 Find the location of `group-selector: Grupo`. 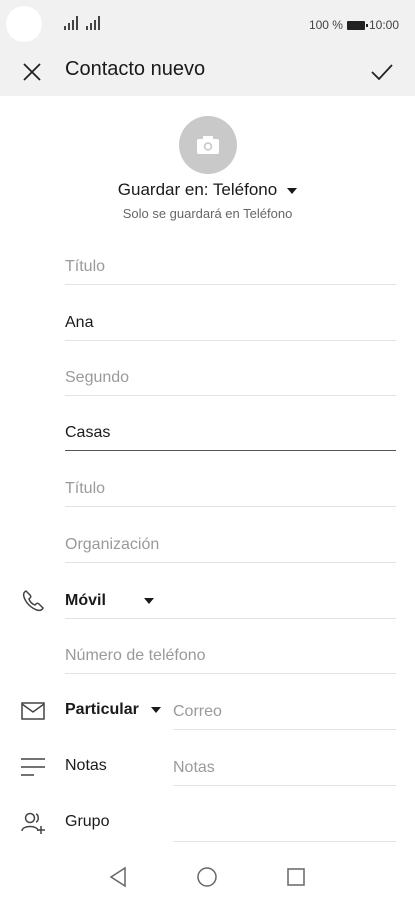

group-selector: Grupo is located at coordinates (87, 822).